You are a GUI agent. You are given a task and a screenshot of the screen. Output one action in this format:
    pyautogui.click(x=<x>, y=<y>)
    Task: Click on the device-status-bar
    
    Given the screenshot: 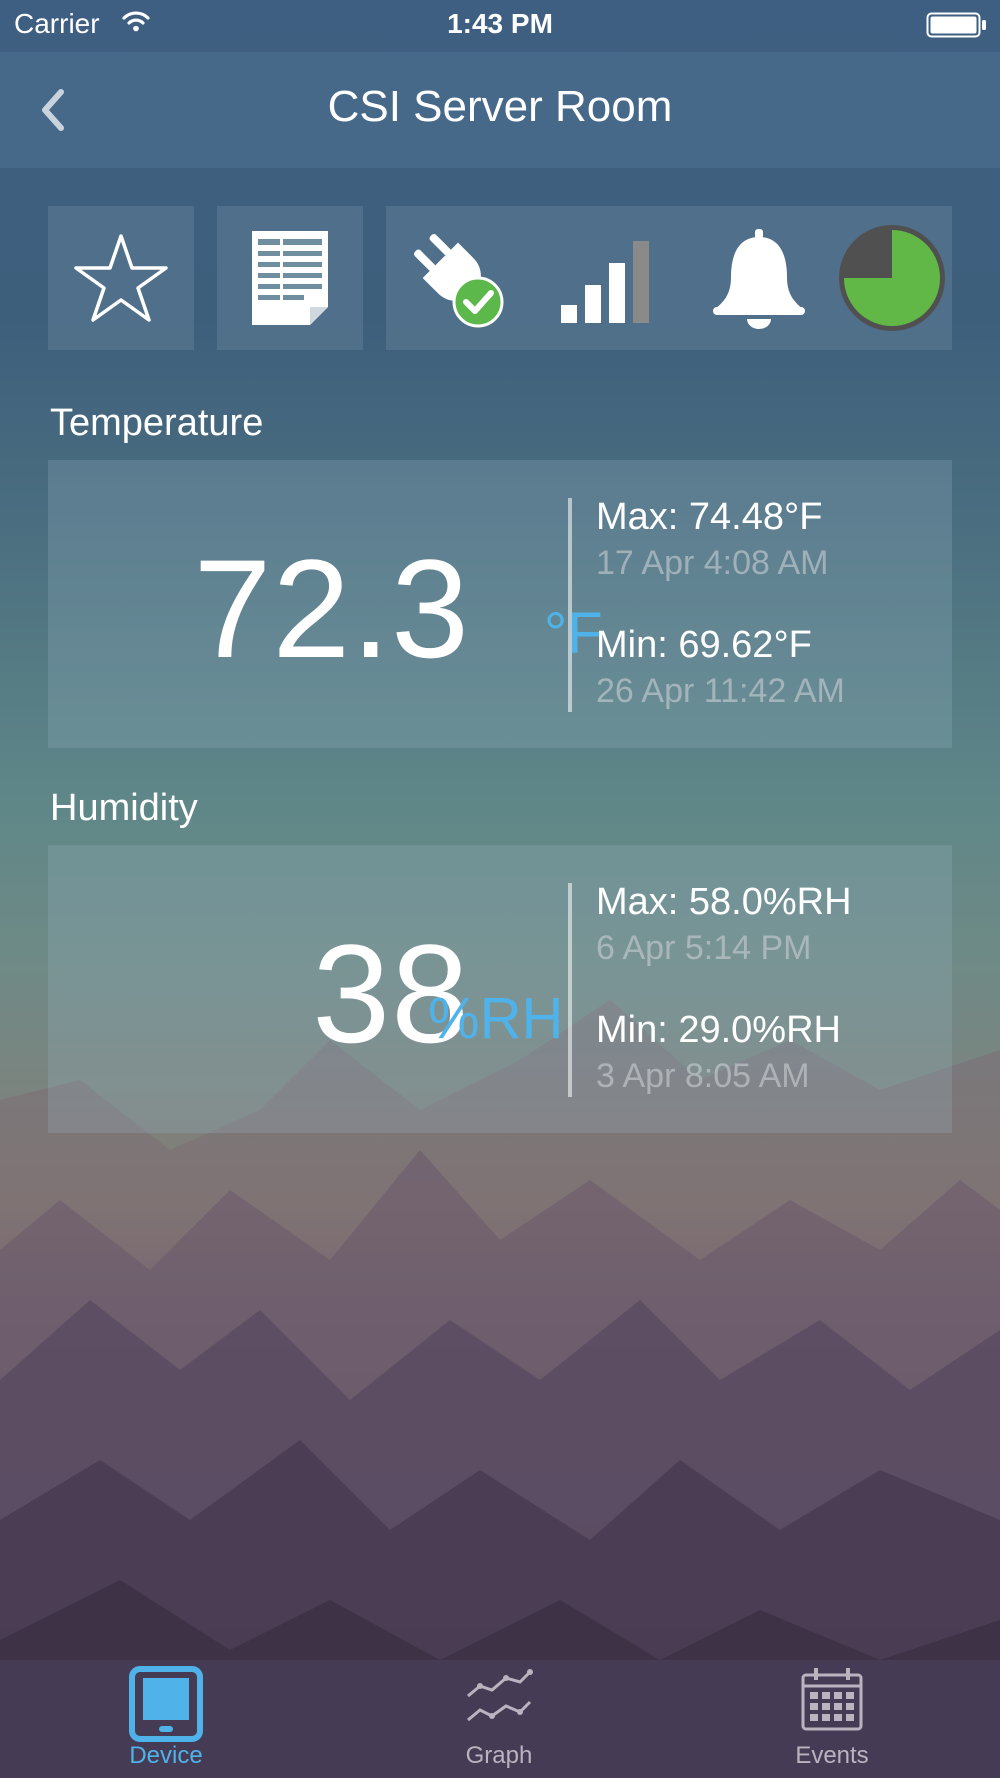 What is the action you would take?
    pyautogui.click(x=669, y=278)
    